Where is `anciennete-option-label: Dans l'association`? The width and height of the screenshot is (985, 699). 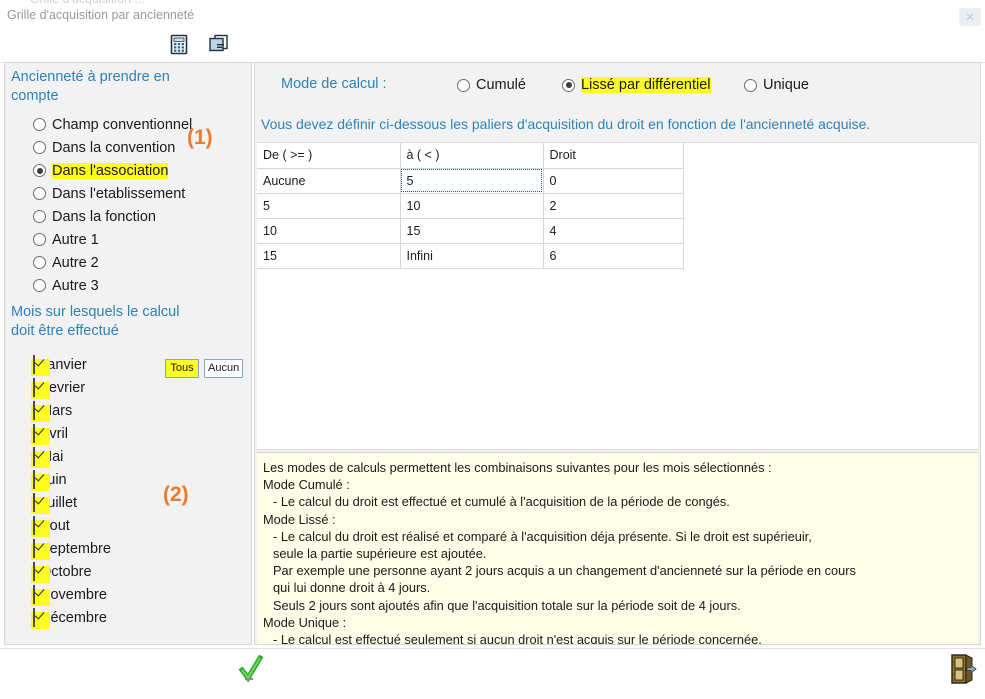 anciennete-option-label: Dans l'association is located at coordinates (110, 170).